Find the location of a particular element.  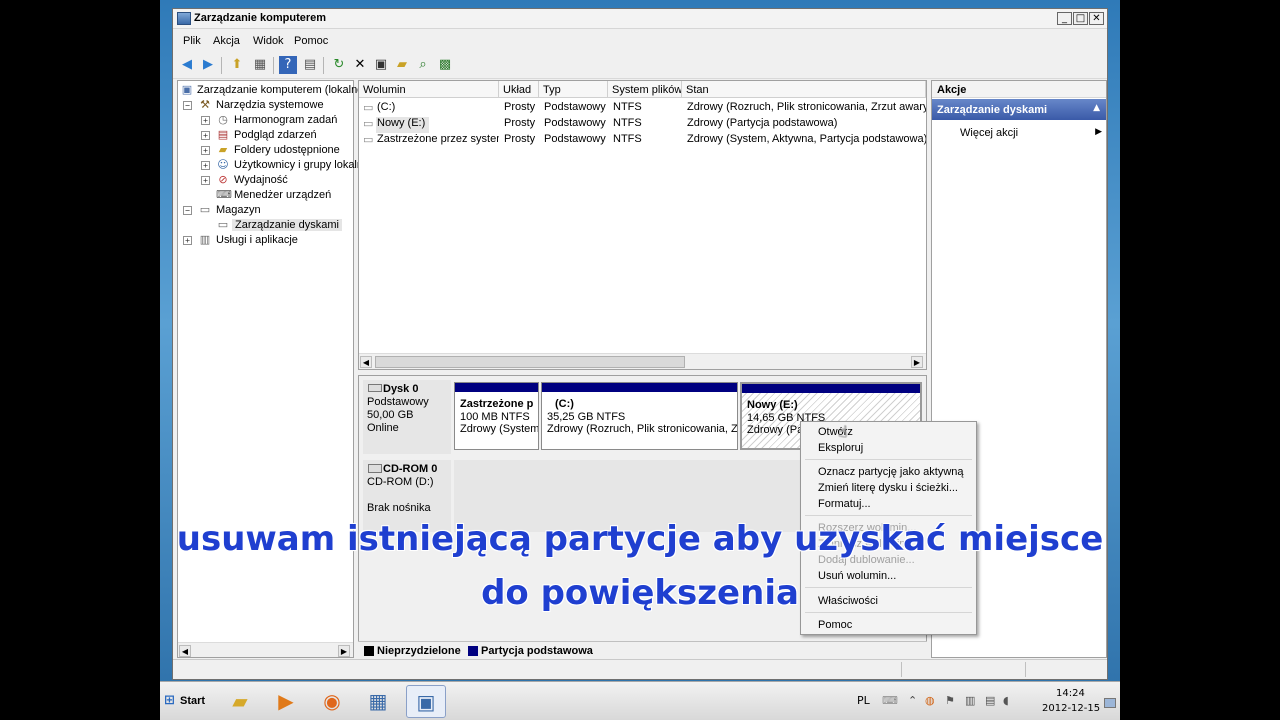

clock-date: 2012-12-15 is located at coordinates (1071, 708).